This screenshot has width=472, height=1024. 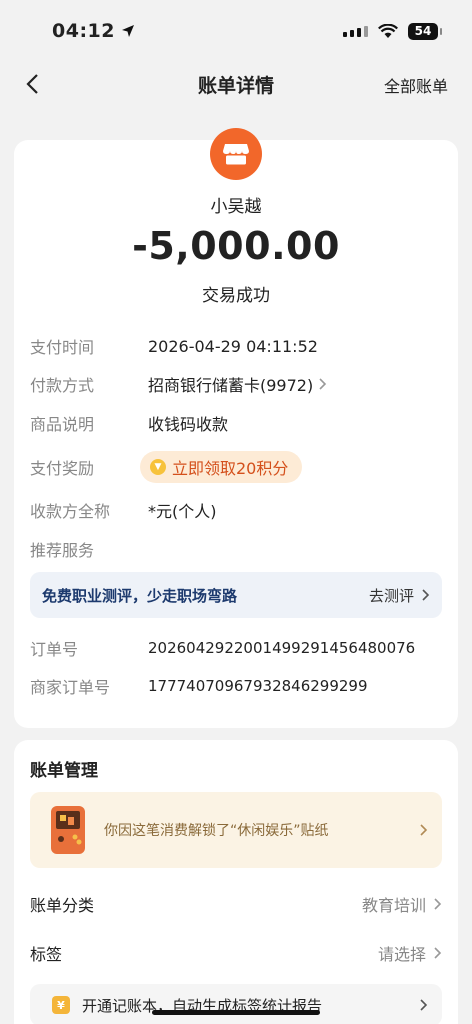 I want to click on status-indicators: 54, so click(x=392, y=31).